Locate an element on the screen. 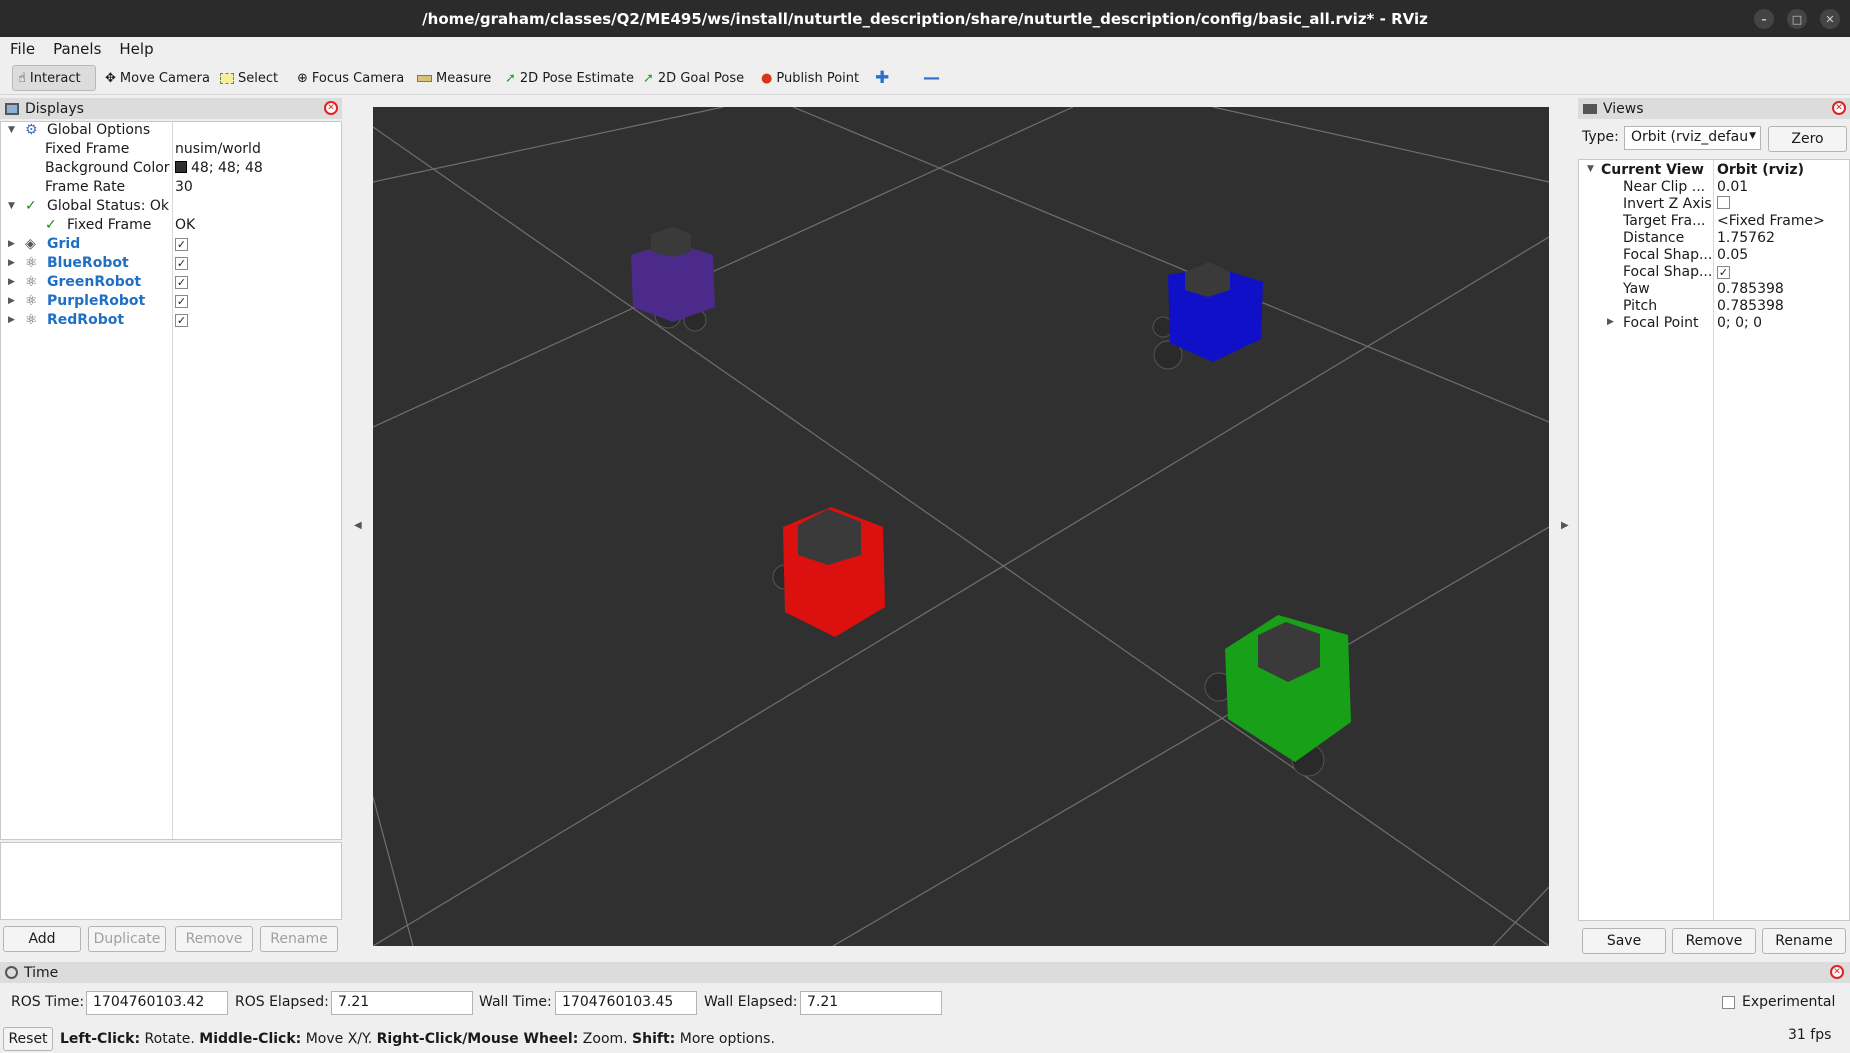 The height and width of the screenshot is (1053, 1850). ros-elapsed-field: 7.21 is located at coordinates (402, 1003).